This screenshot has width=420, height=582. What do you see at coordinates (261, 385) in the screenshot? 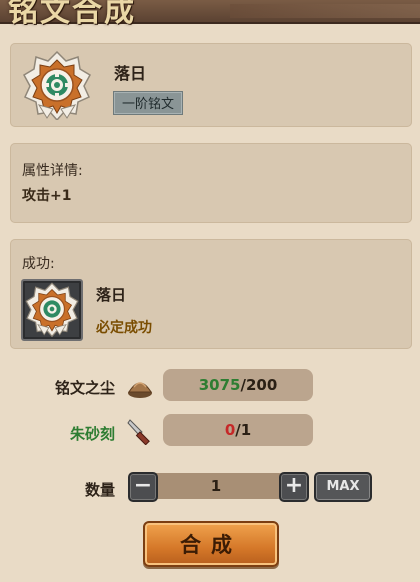
I see `required-count: 200` at bounding box center [261, 385].